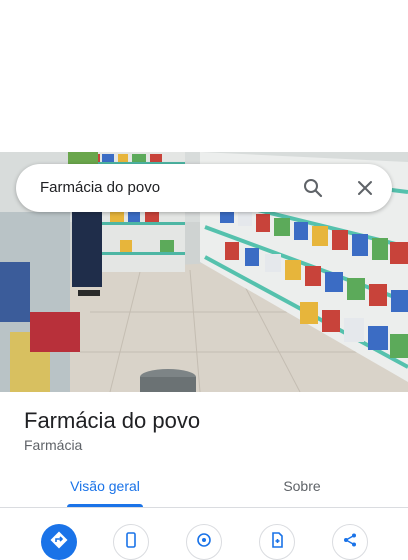  What do you see at coordinates (53, 445) in the screenshot?
I see `place-category: Farmácia` at bounding box center [53, 445].